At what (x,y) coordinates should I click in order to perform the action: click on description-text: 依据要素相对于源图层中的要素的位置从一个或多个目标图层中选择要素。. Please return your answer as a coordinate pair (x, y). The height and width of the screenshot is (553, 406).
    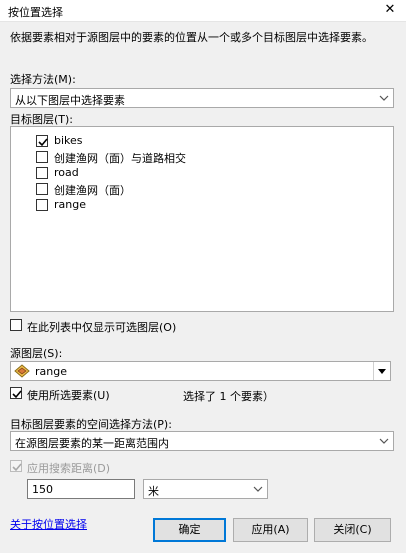
    Looking at the image, I should click on (191, 37).